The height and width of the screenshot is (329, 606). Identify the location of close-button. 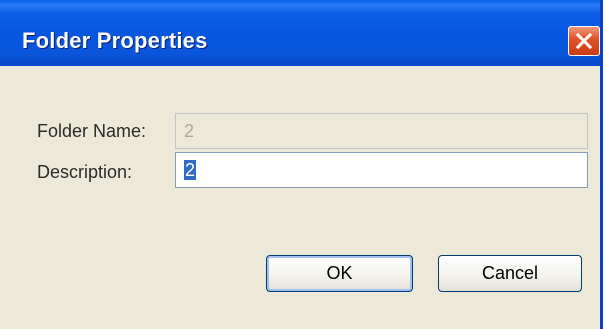
(584, 41).